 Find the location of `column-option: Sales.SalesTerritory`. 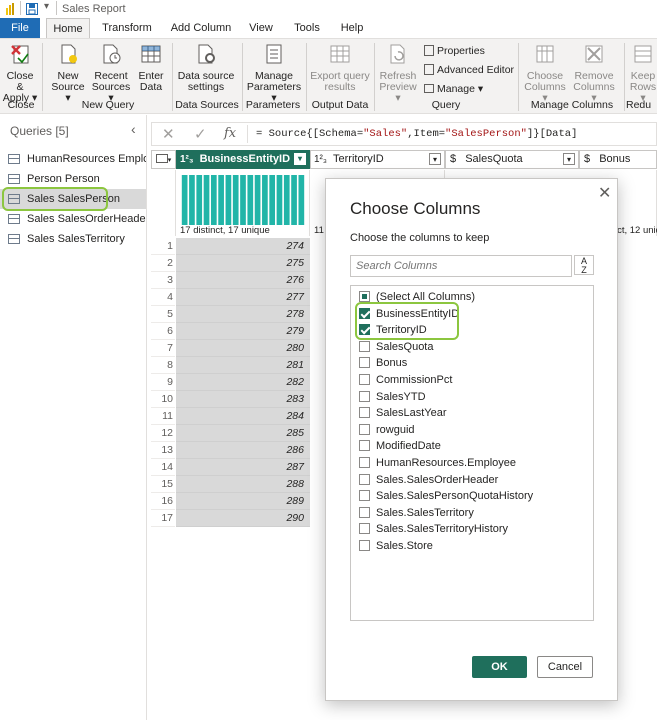

column-option: Sales.SalesTerritory is located at coordinates (416, 513).